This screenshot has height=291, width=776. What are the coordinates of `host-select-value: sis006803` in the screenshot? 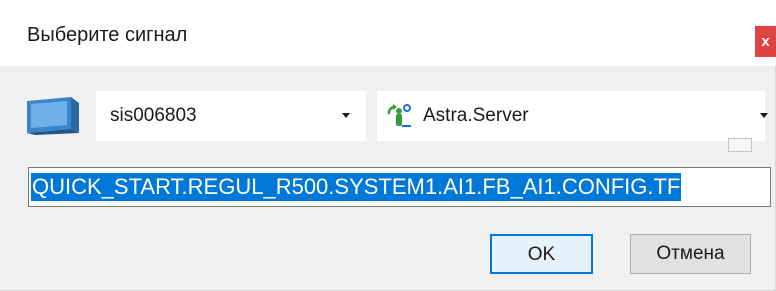 It's located at (153, 115).